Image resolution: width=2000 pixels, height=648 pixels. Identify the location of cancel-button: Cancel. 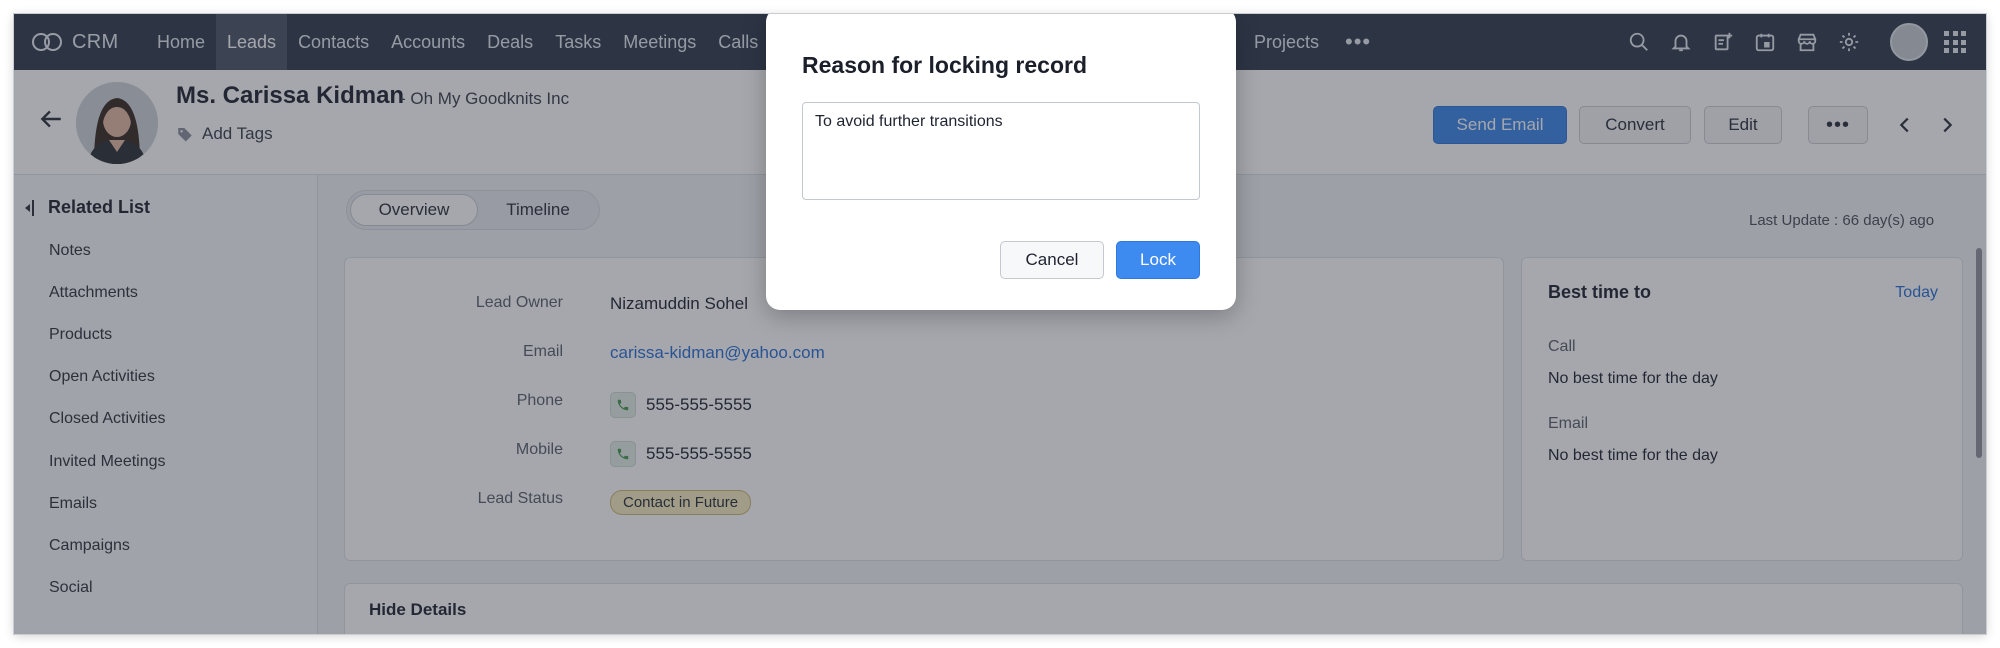
(1052, 260).